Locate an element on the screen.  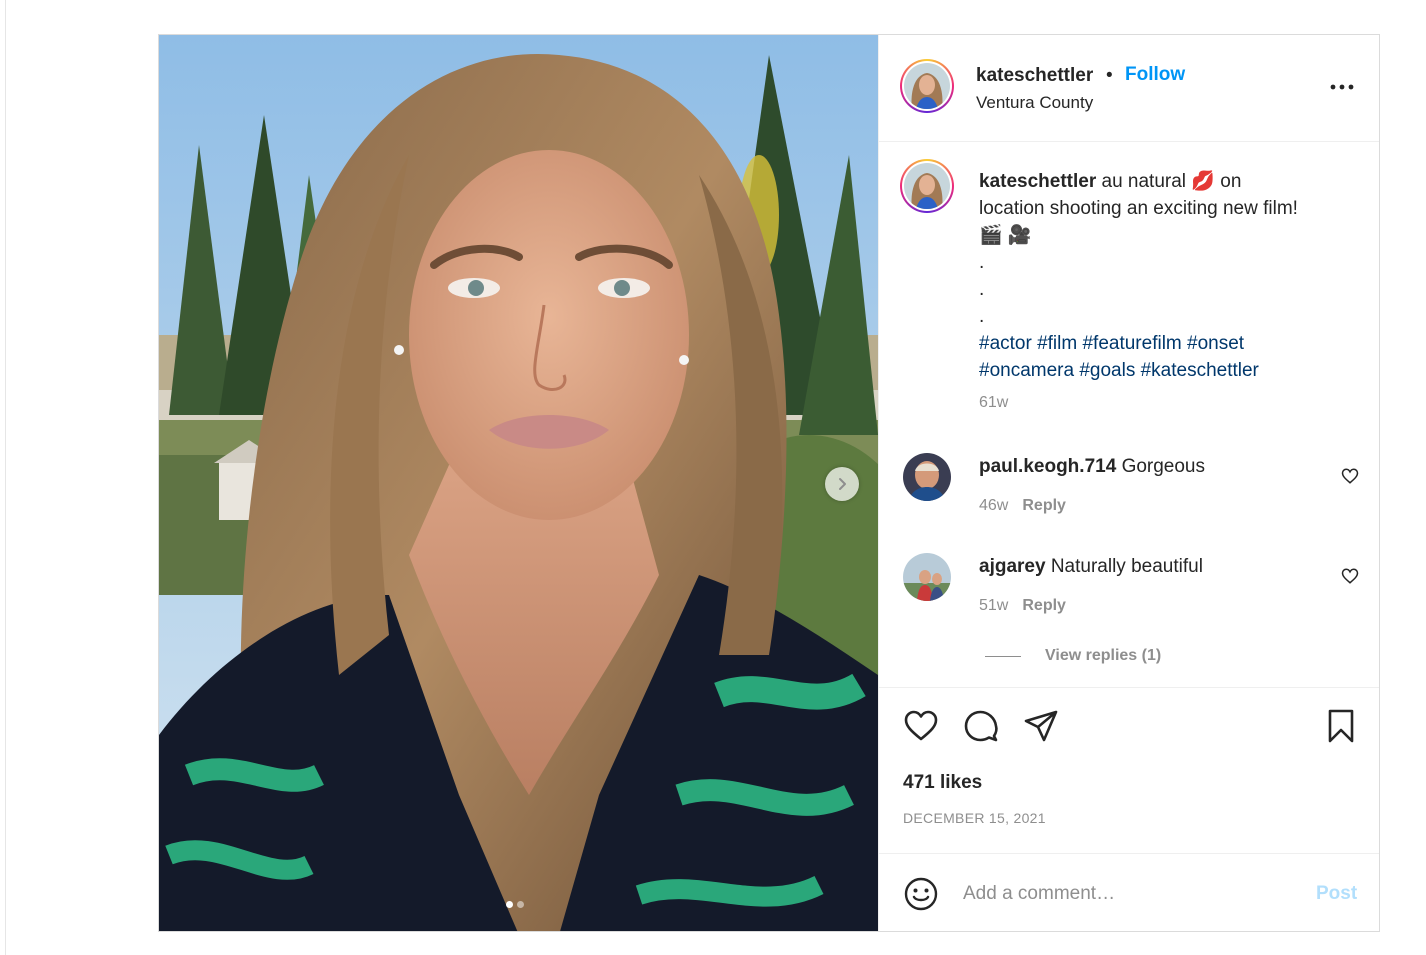
view-replies-button: View replies (1) is located at coordinates (1073, 656).